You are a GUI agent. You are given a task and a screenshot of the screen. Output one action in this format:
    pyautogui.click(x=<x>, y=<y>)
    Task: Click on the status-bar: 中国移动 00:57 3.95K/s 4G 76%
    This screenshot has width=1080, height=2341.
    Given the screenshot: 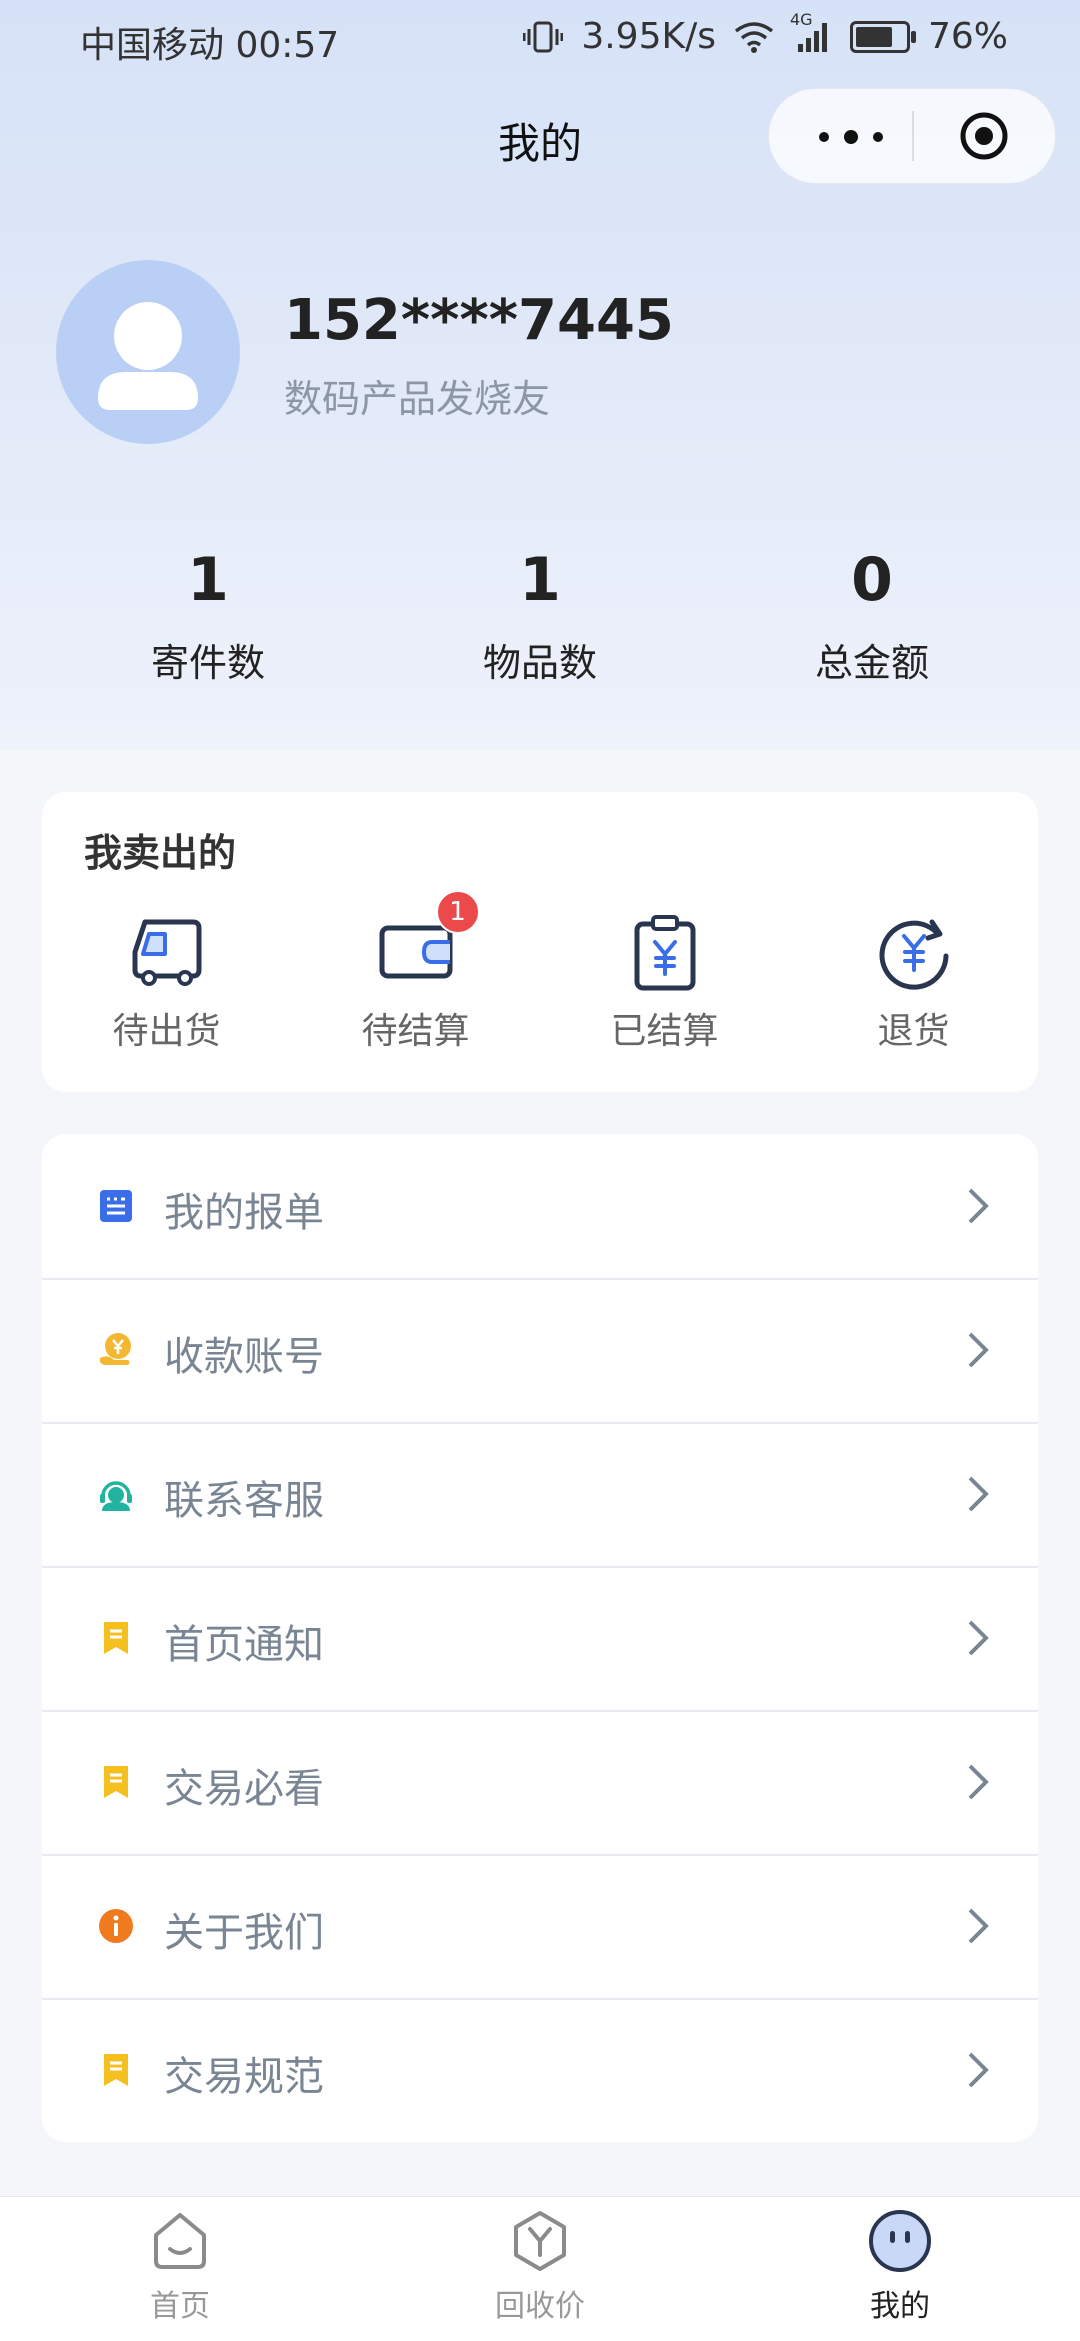 What is the action you would take?
    pyautogui.click(x=540, y=38)
    